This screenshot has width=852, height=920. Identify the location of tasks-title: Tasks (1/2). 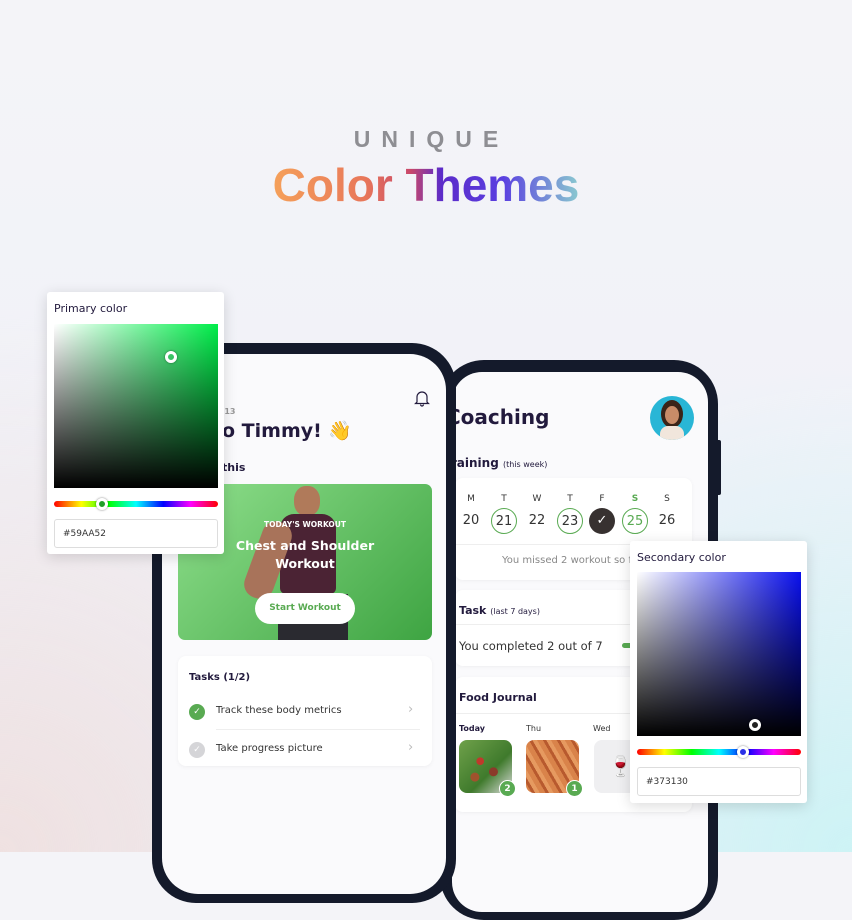
(220, 677).